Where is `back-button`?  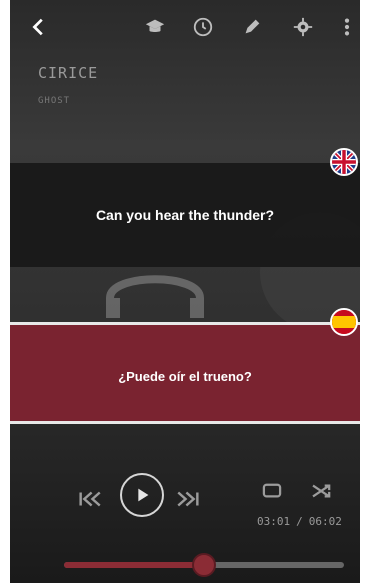 back-button is located at coordinates (39, 27).